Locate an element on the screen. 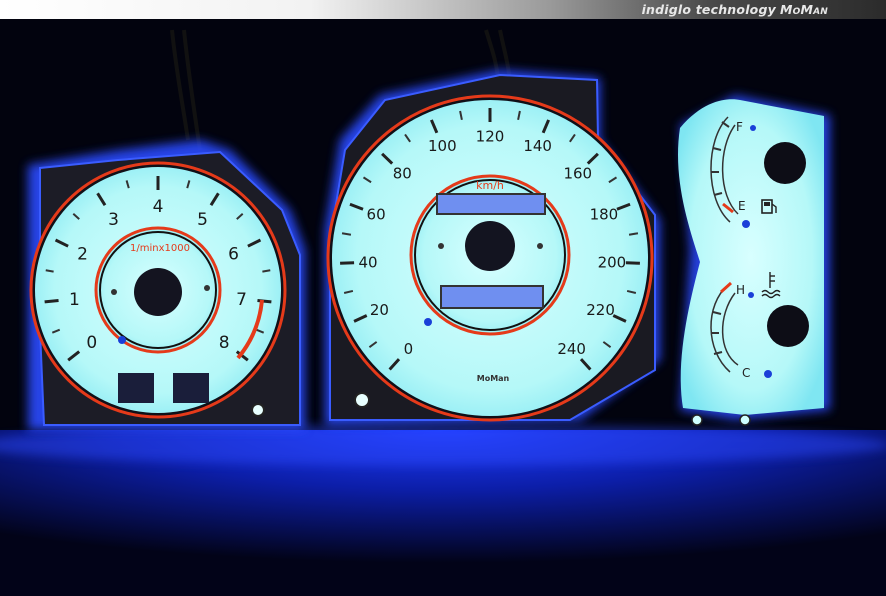 This screenshot has height=596, width=886. speedometer-scale-label: 40 is located at coordinates (368, 263).